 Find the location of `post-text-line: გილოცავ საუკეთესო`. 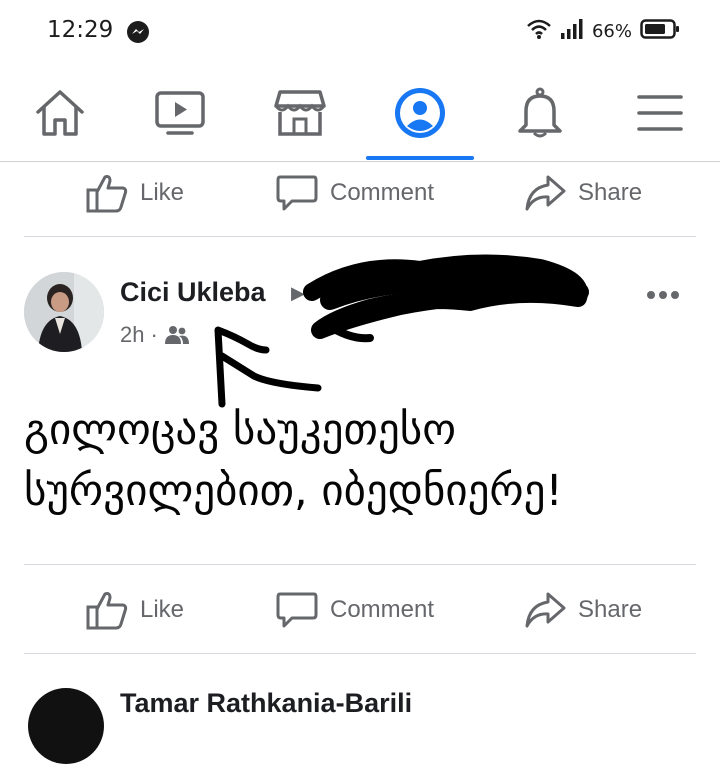

post-text-line: გილოცავ საუკეთესო is located at coordinates (240, 430).